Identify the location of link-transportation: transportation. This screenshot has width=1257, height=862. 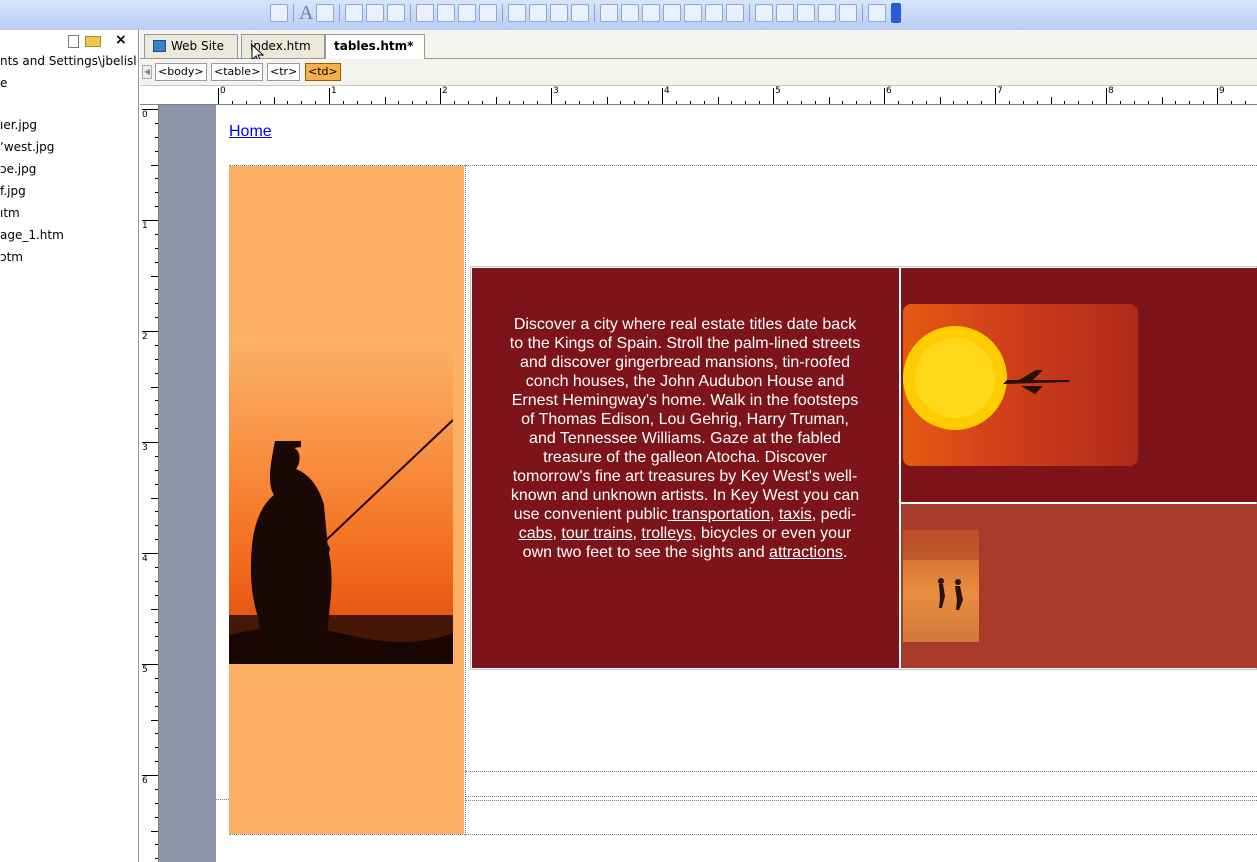
(719, 514).